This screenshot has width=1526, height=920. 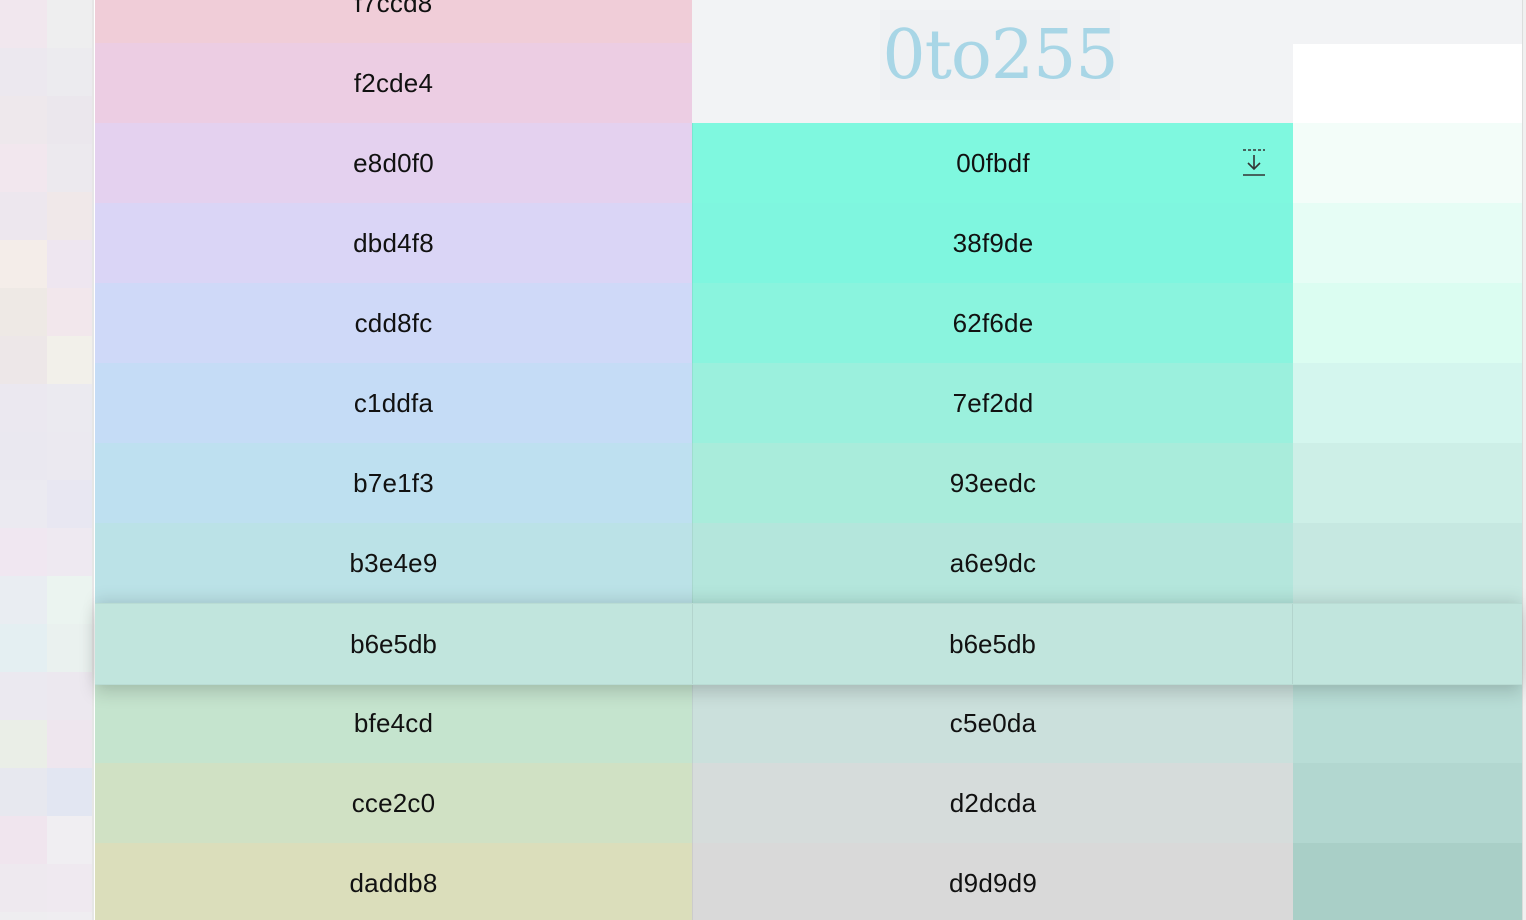 I want to click on color-cell: b7e1f3, so click(x=393, y=483).